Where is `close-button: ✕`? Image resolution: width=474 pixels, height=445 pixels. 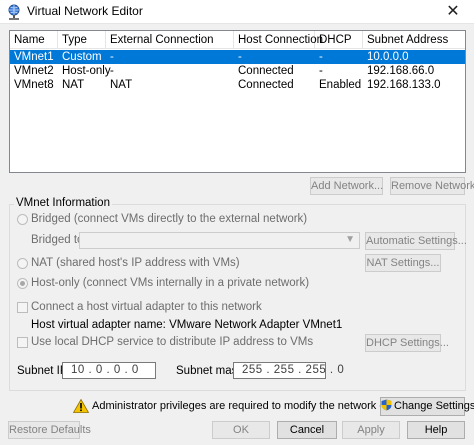
close-button: ✕ is located at coordinates (453, 12).